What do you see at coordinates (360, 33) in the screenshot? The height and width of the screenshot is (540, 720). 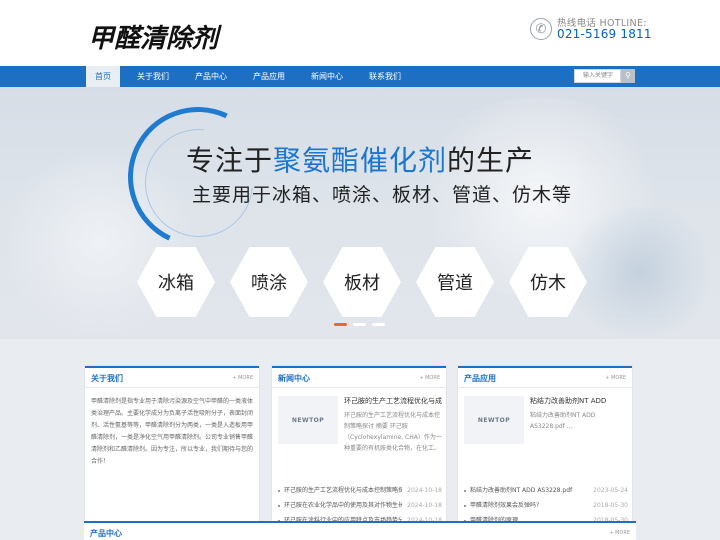 I see `site-header: 甲醛清除剂 ✆ 热线电话 HOTLINE: 021-5169 1811` at bounding box center [360, 33].